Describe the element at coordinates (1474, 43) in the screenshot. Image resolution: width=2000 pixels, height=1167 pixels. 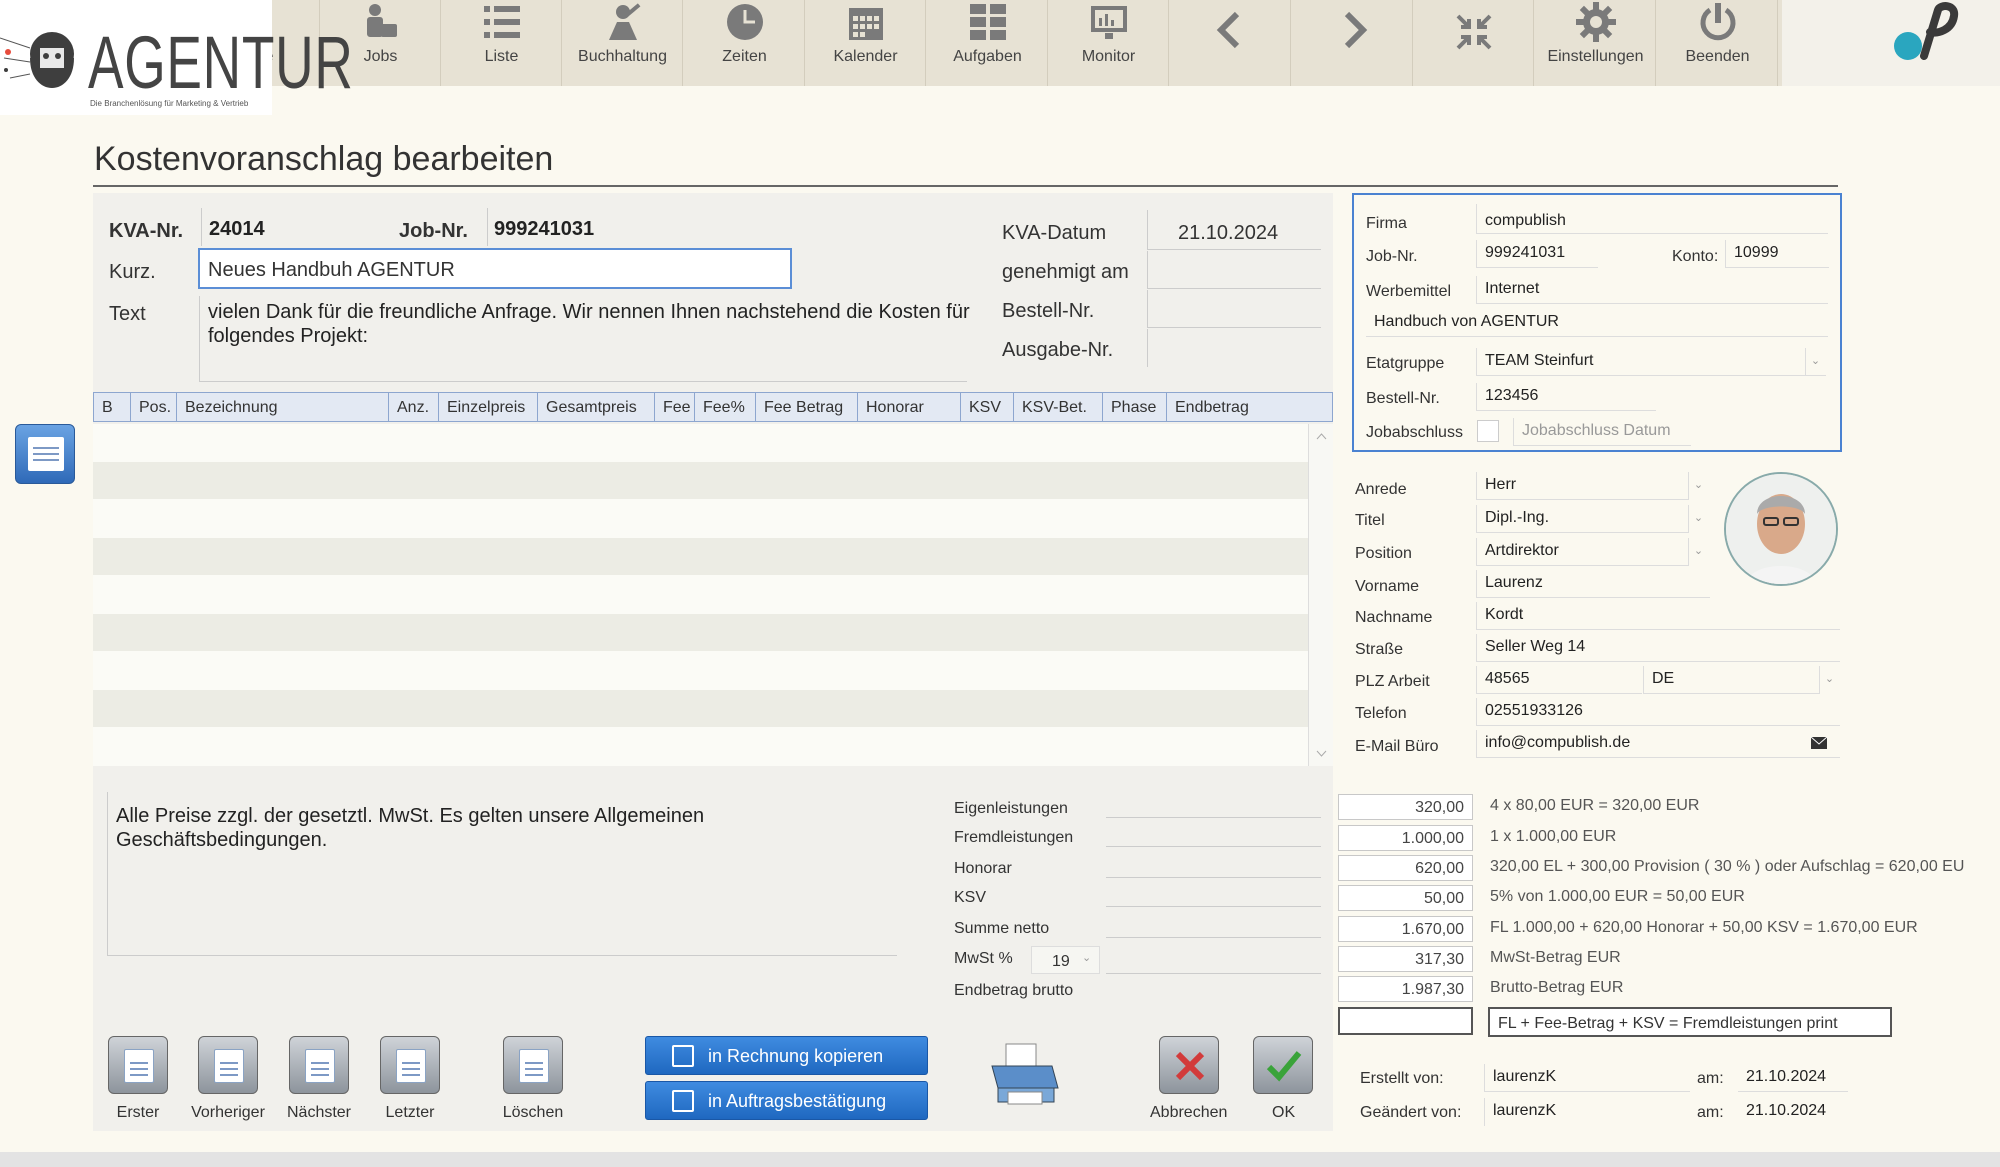
I see `toolbar-collapse-button` at that location.